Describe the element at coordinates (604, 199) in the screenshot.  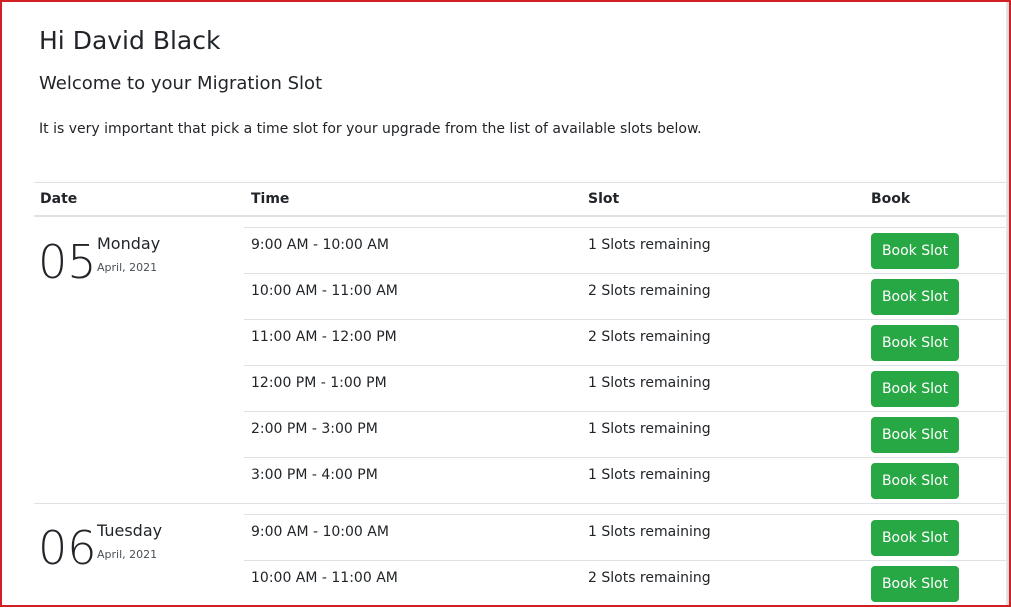
I see `header-slot: Slot` at that location.